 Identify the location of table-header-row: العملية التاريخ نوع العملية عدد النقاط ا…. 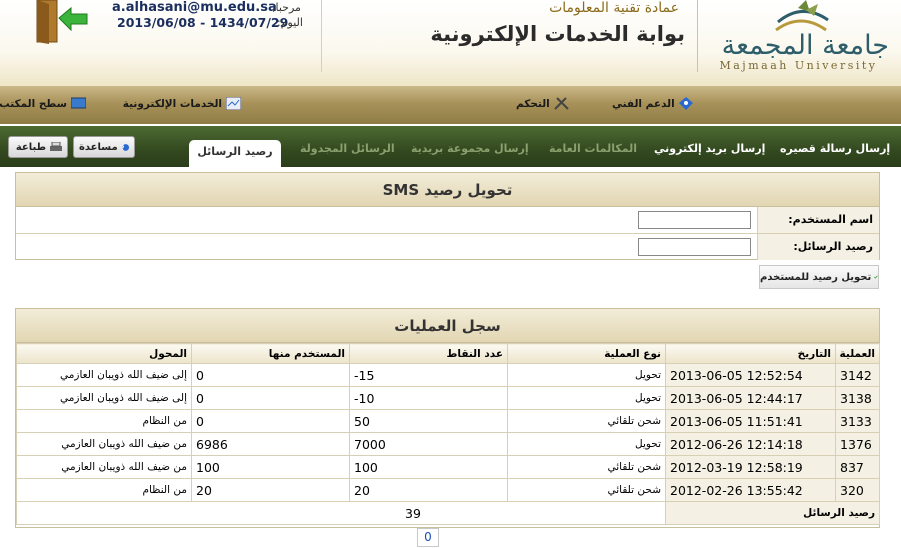
(448, 353).